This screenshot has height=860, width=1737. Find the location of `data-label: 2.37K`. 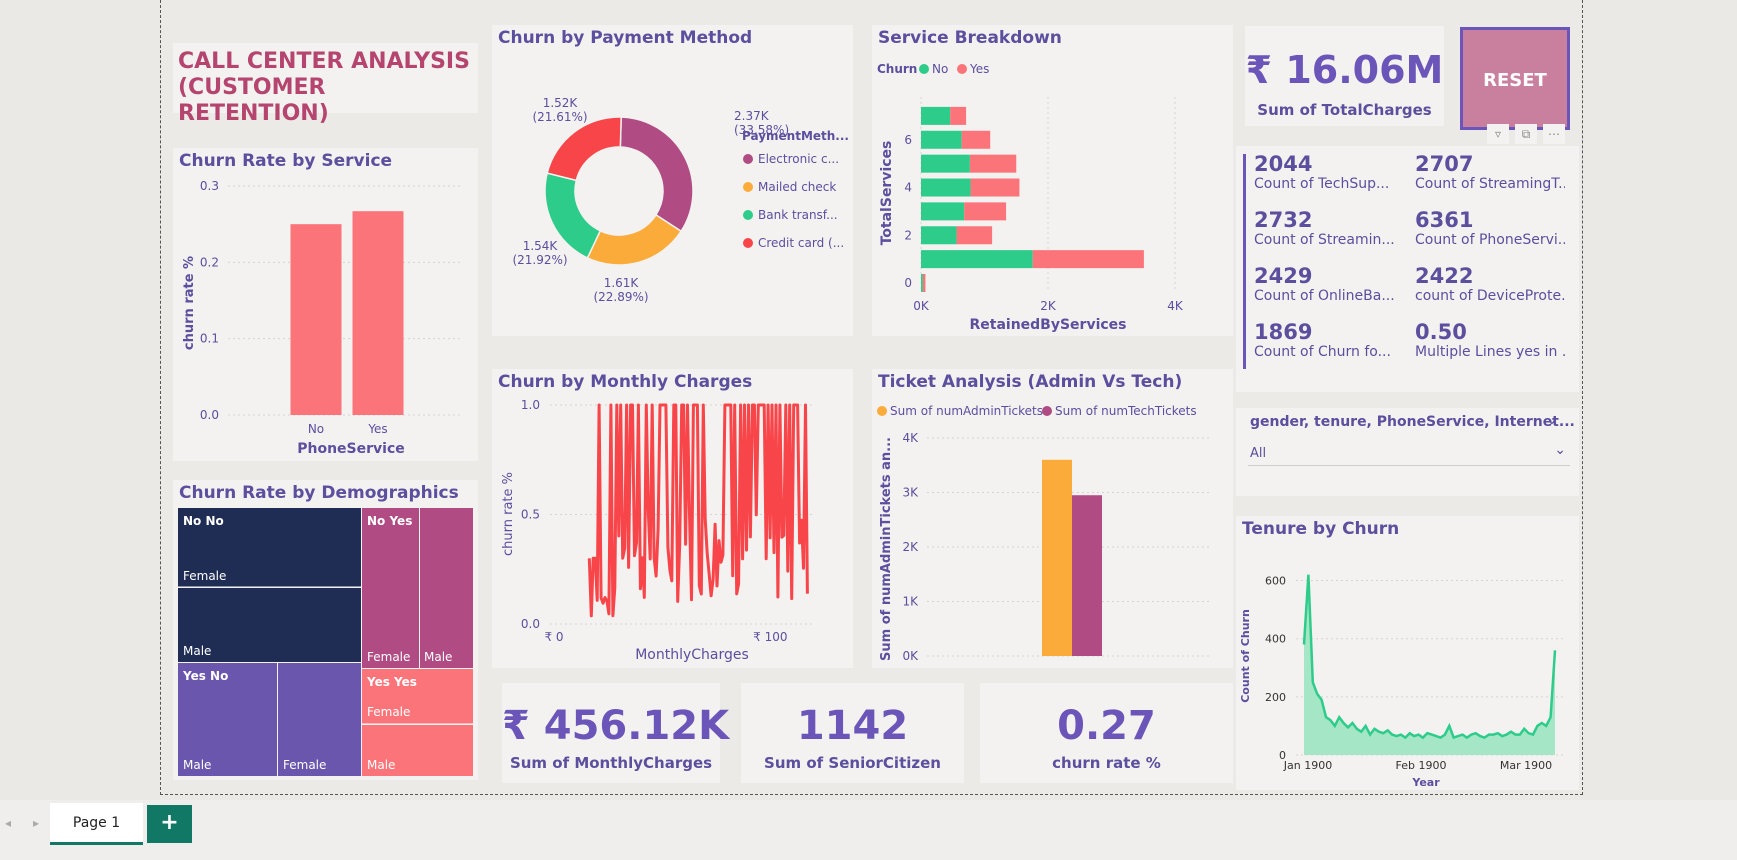

data-label: 2.37K is located at coordinates (752, 116).